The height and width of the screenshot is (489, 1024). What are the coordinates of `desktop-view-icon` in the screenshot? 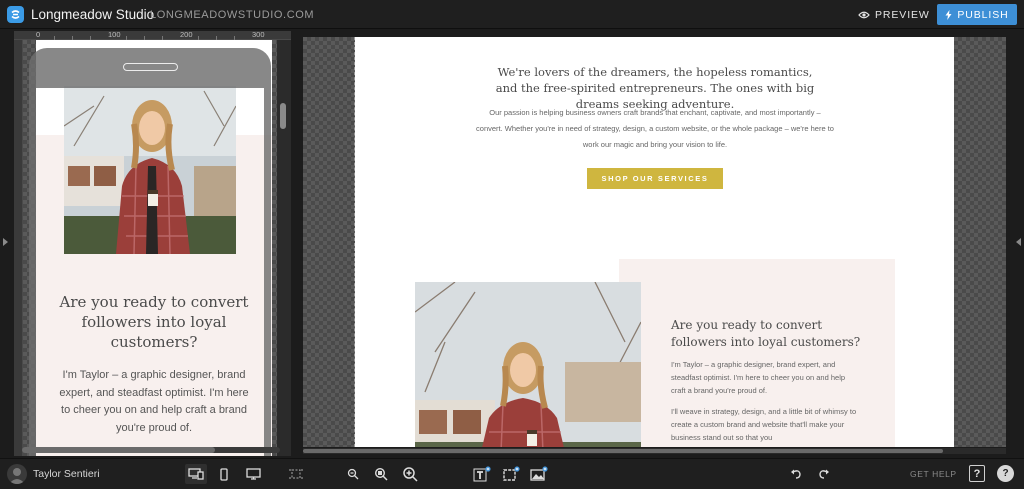 It's located at (253, 474).